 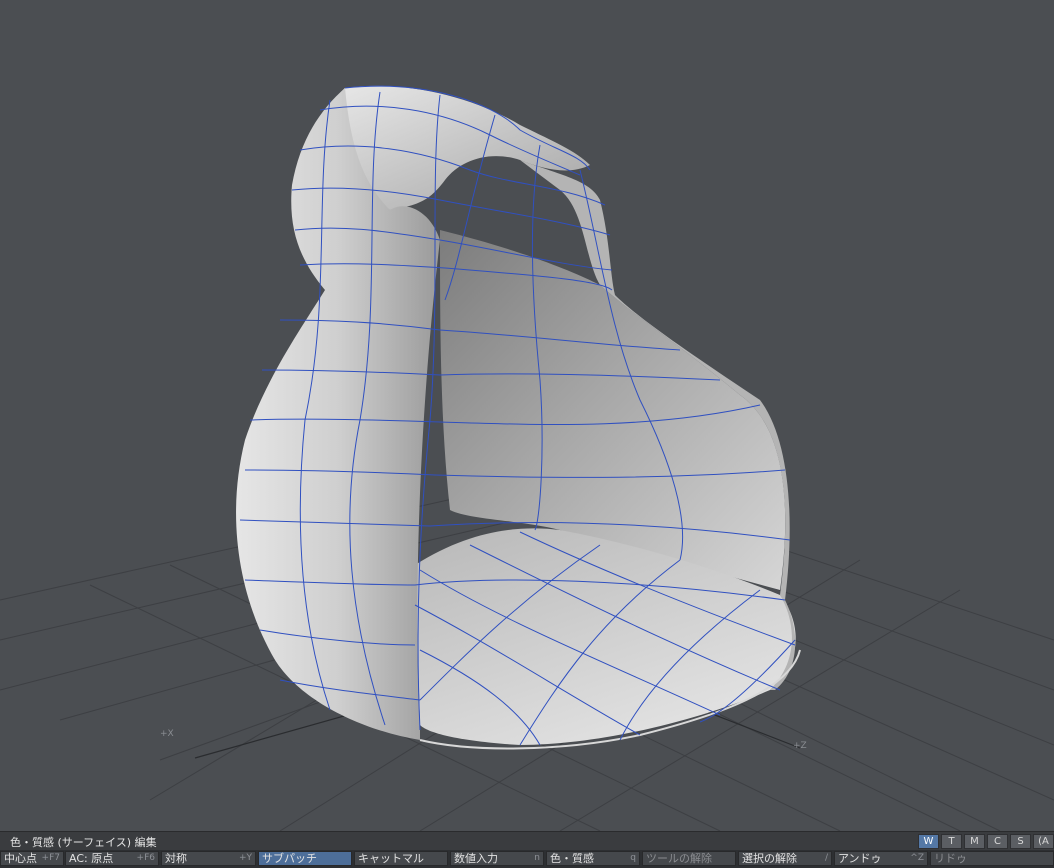 I want to click on symmetry-button: 対称 +Y, so click(x=208, y=858).